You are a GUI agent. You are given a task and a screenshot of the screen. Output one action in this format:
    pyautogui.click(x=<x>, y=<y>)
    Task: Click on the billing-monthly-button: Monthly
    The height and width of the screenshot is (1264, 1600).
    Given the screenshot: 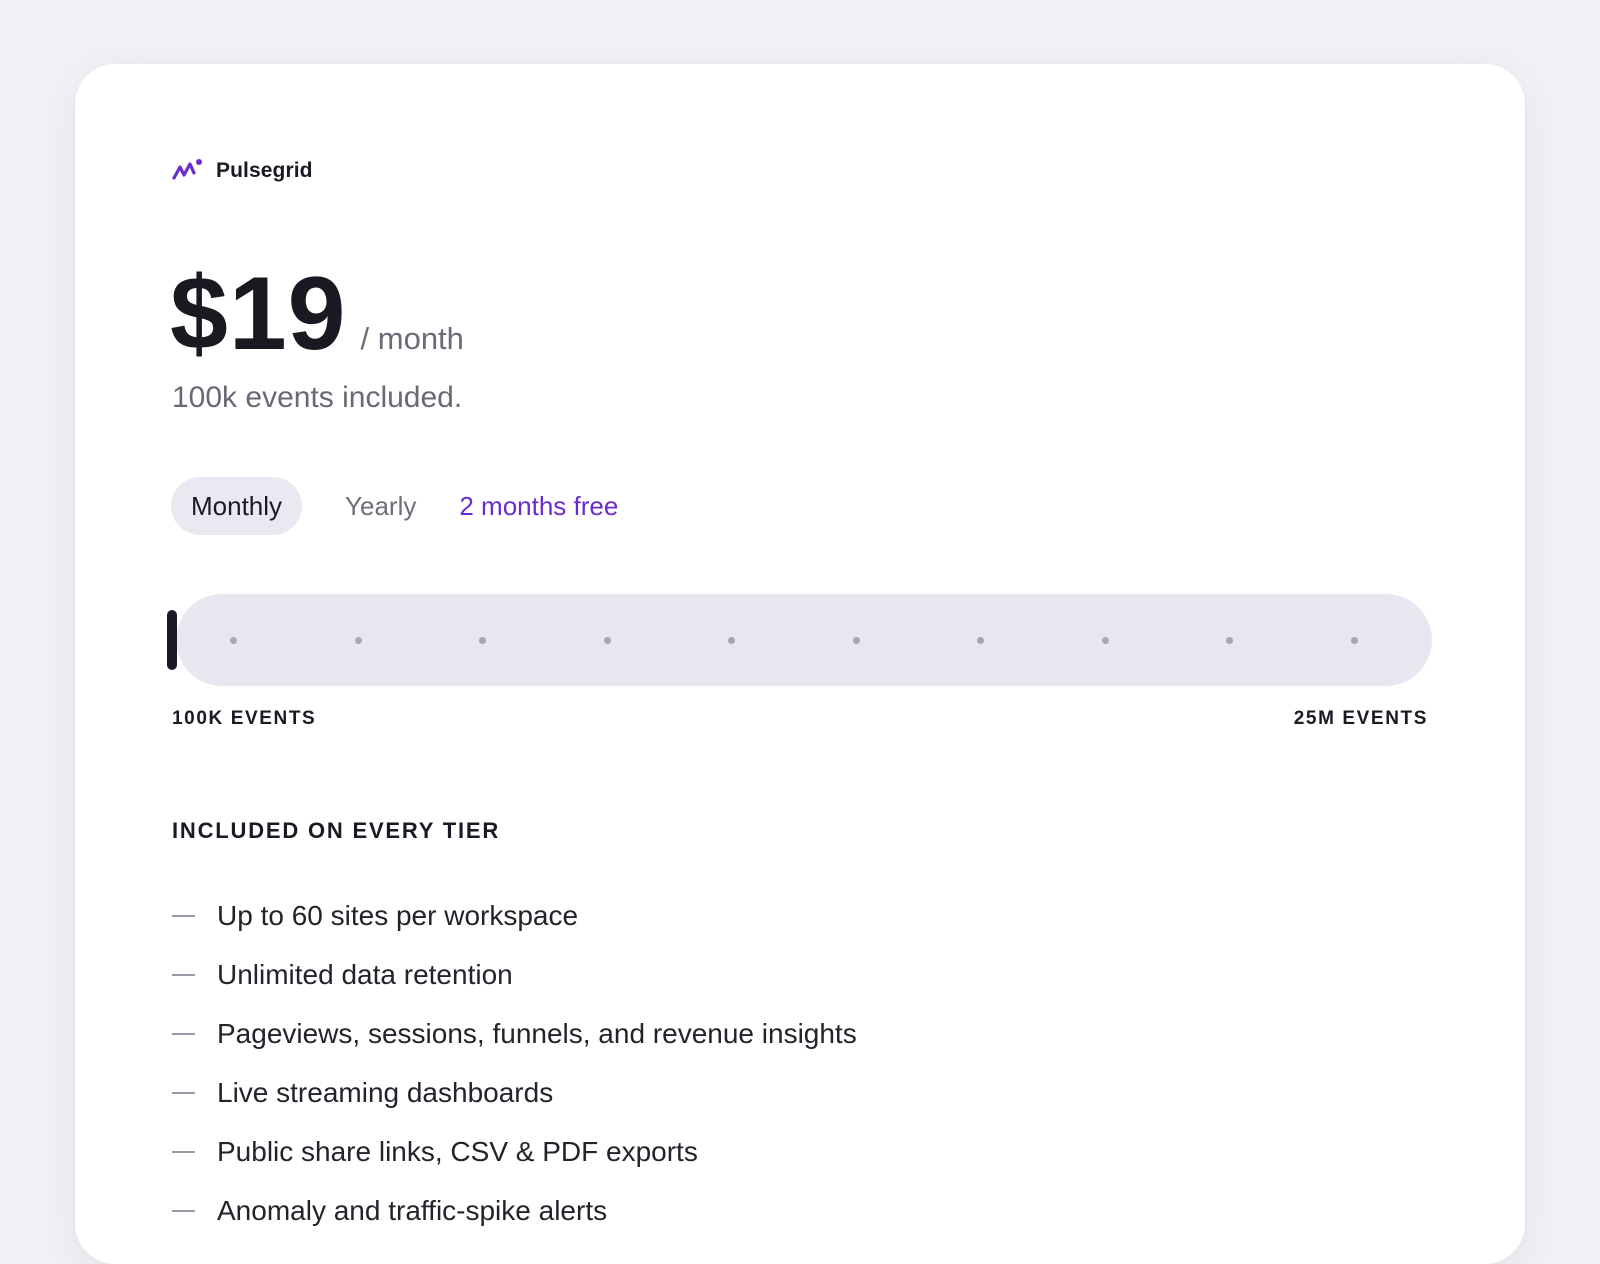 What is the action you would take?
    pyautogui.click(x=237, y=506)
    